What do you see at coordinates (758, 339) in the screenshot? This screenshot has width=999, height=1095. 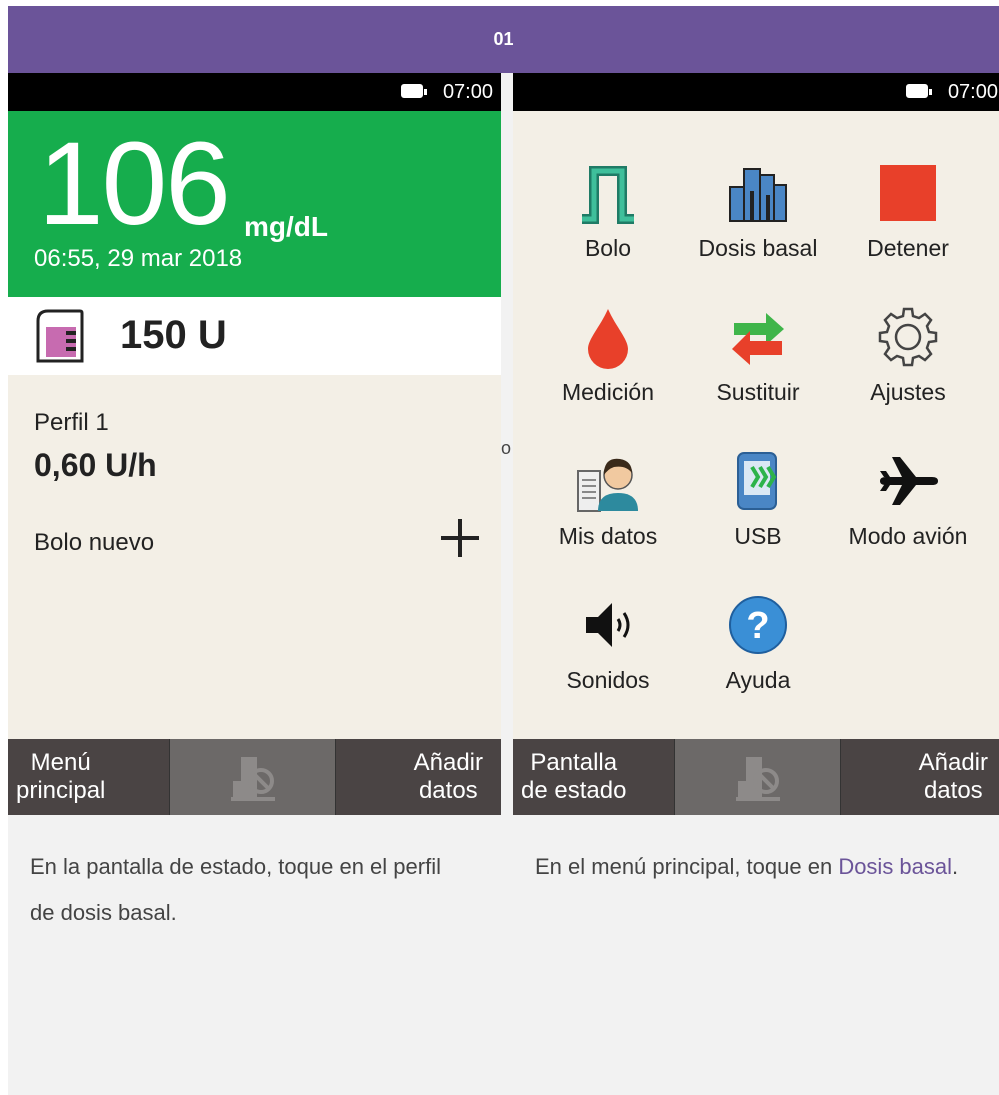 I see `replace-arrows-icon` at bounding box center [758, 339].